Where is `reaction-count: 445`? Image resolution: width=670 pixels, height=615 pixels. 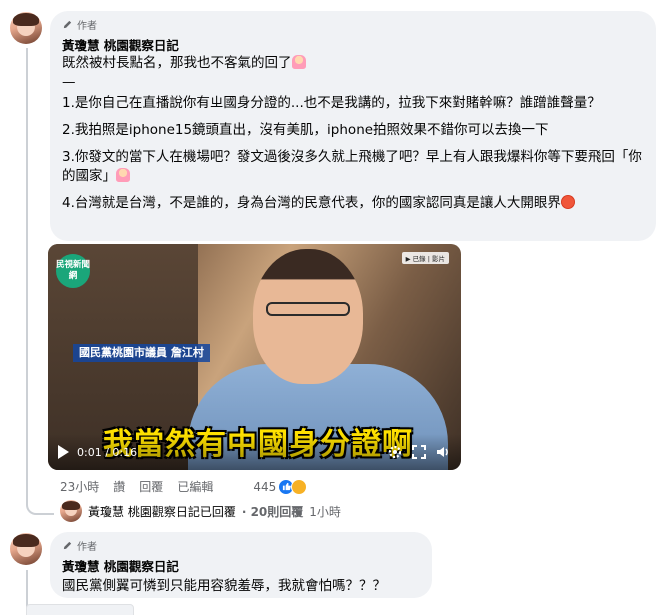
reaction-count: 445 is located at coordinates (265, 486).